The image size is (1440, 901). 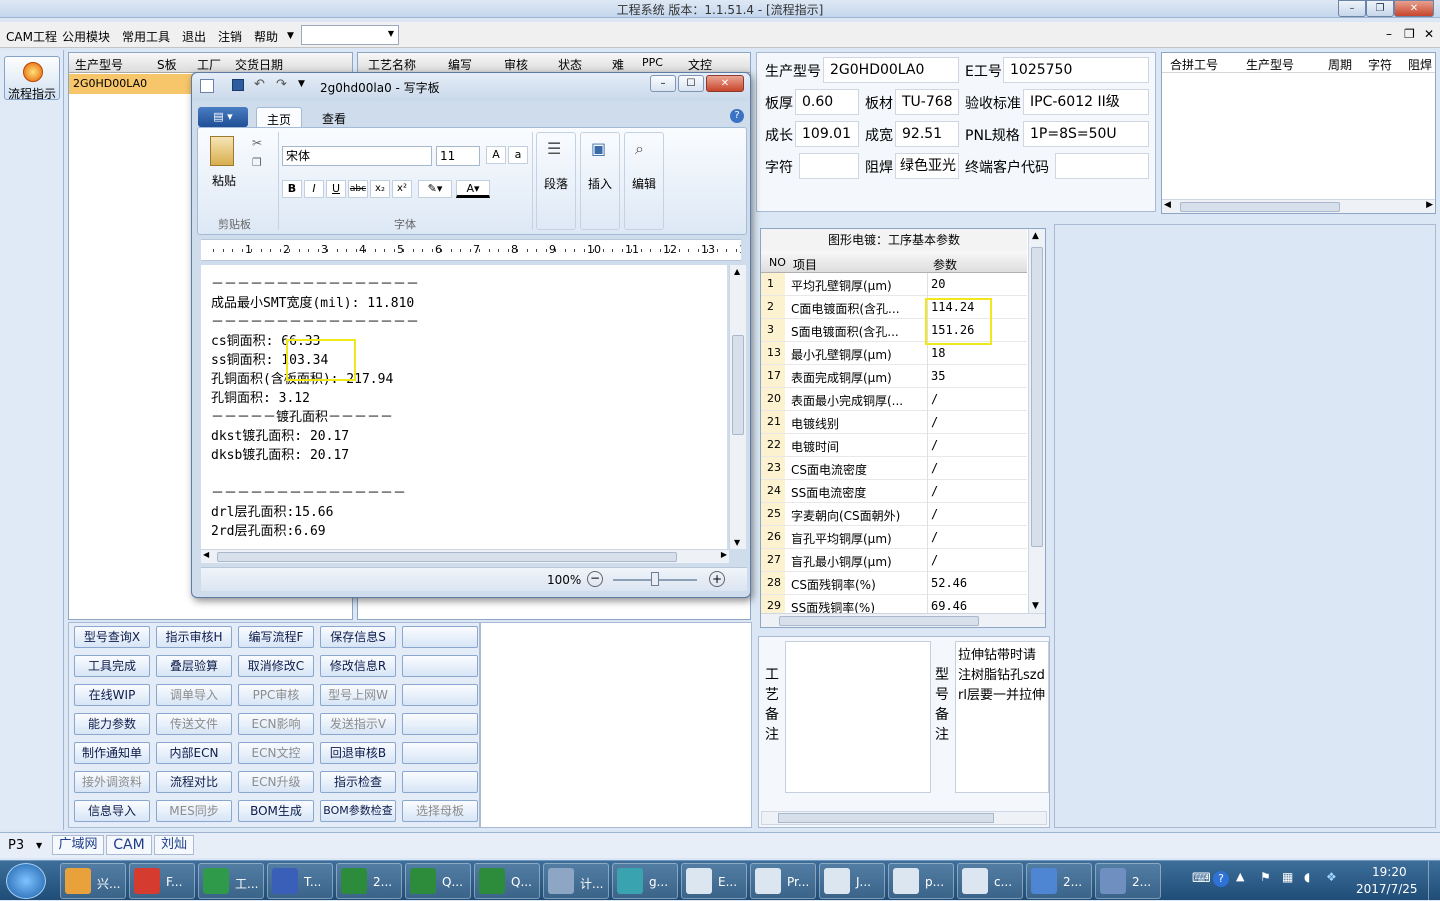 I want to click on mask-field: 绿色亚光, so click(x=927, y=166).